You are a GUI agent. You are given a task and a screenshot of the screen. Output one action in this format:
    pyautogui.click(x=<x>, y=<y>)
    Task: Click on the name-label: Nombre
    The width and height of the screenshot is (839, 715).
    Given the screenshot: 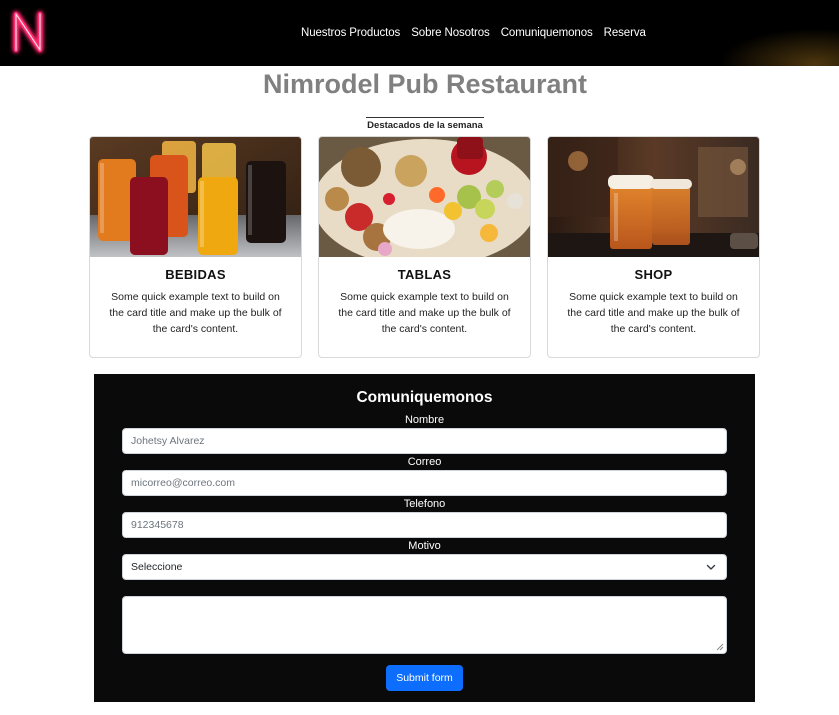 What is the action you would take?
    pyautogui.click(x=424, y=420)
    